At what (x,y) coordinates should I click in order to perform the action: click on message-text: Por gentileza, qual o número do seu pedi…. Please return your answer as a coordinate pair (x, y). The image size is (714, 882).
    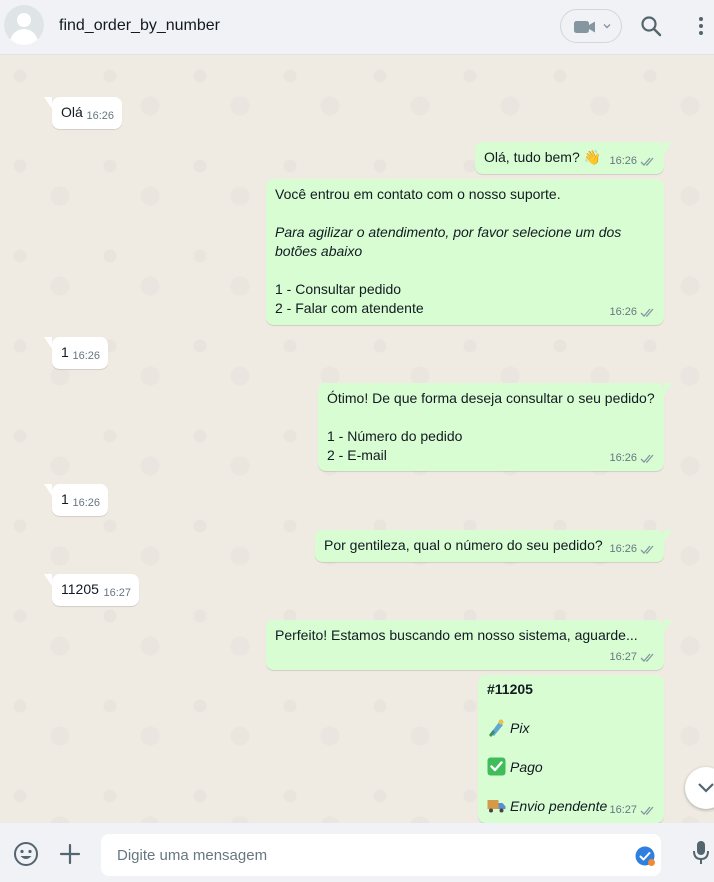
    Looking at the image, I should click on (463, 545).